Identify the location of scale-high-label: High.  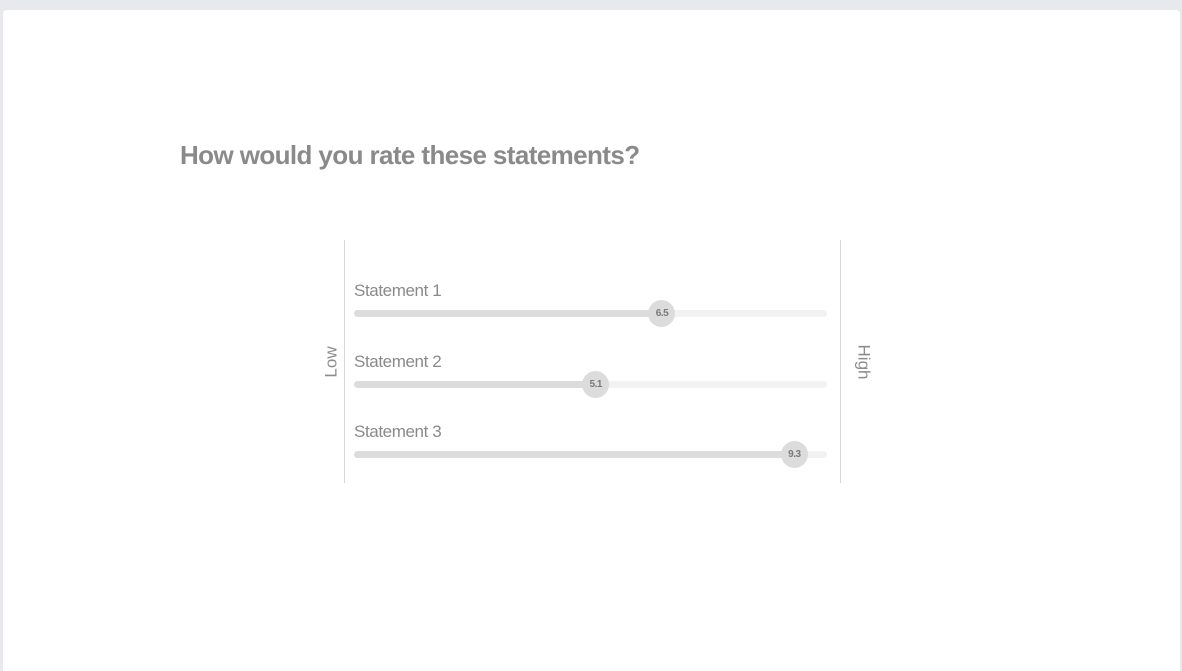
(864, 362).